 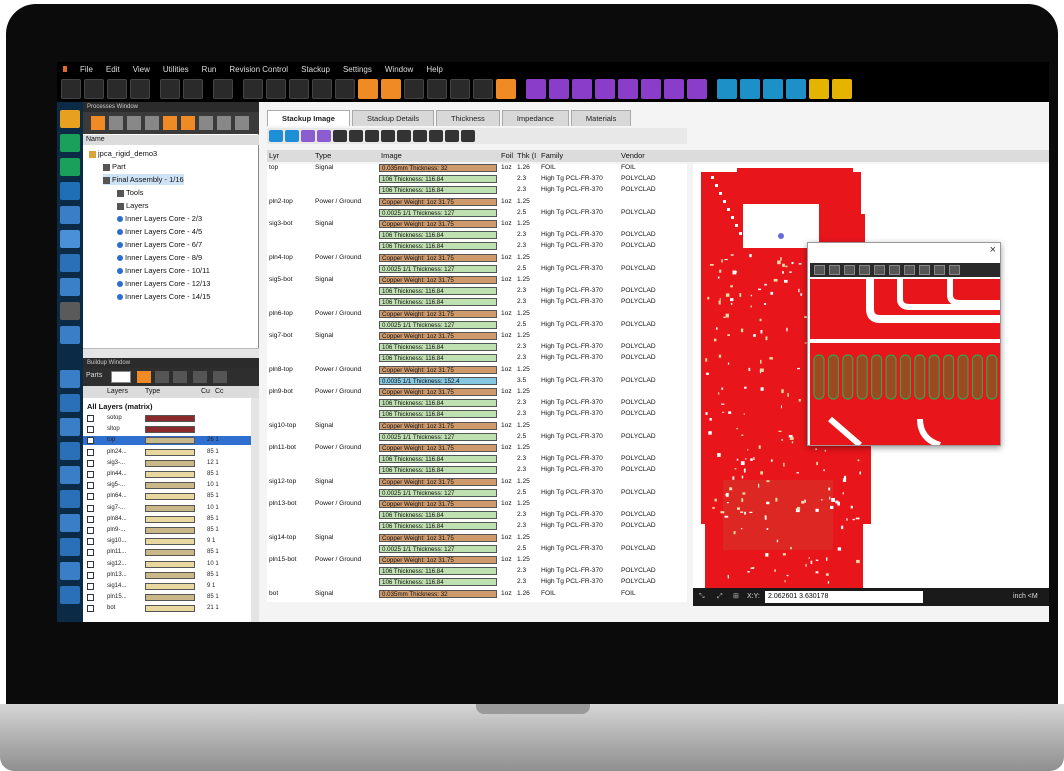 I want to click on tree-item: Layers, so click(x=133, y=205).